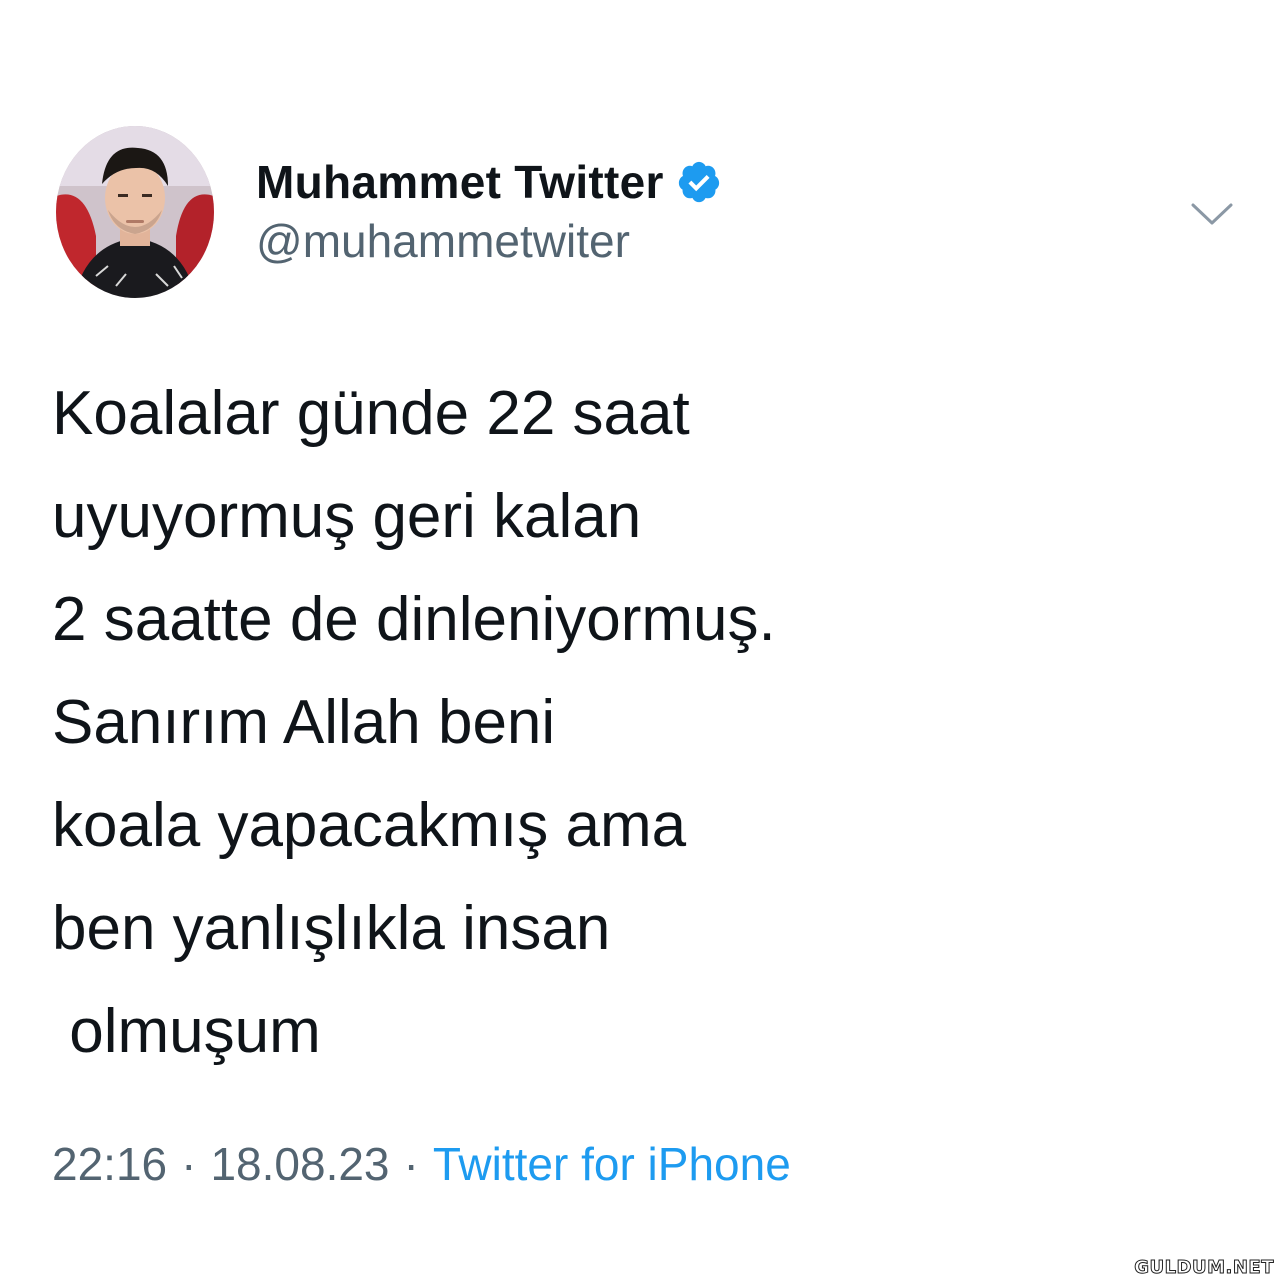 The height and width of the screenshot is (1280, 1280). Describe the element at coordinates (299, 1164) in the screenshot. I see `tweet-date: 18.08.23` at that location.